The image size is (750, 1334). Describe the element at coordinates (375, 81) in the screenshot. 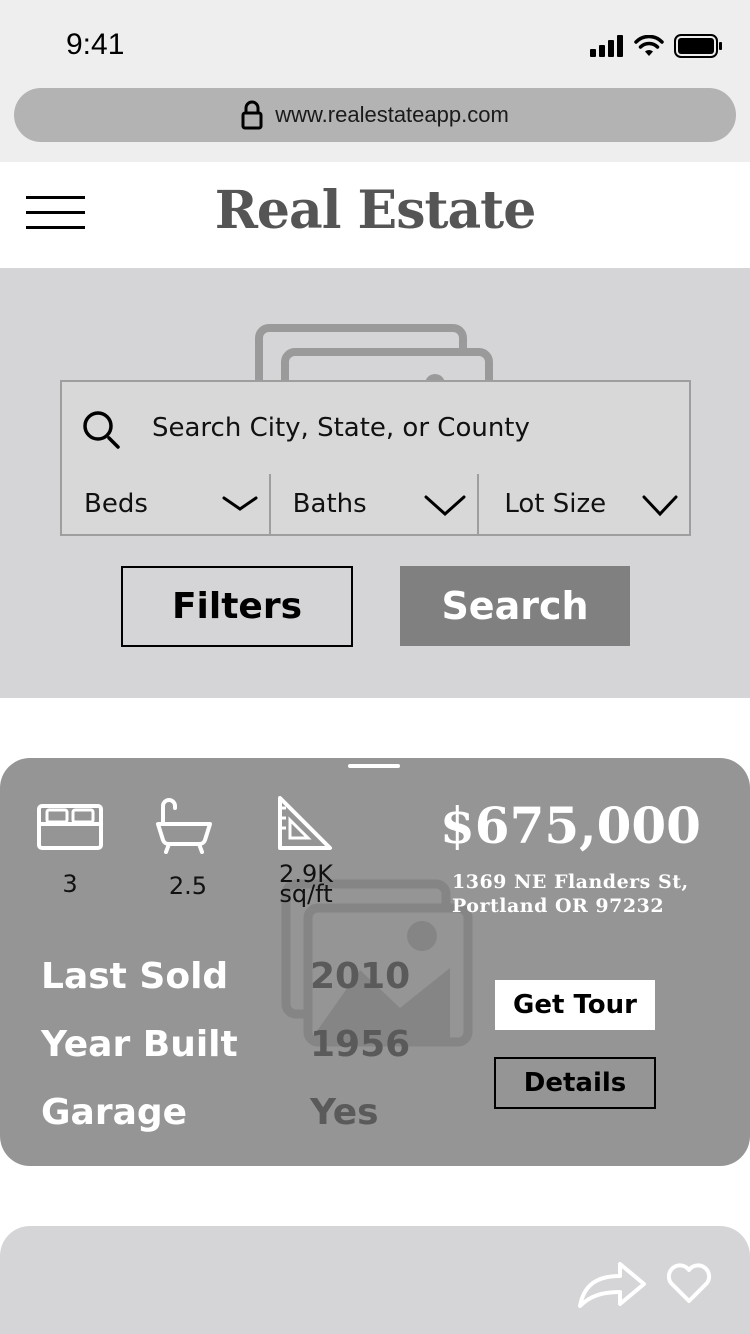

I see `status-bar: 9:41 www.realestateapp.com` at that location.